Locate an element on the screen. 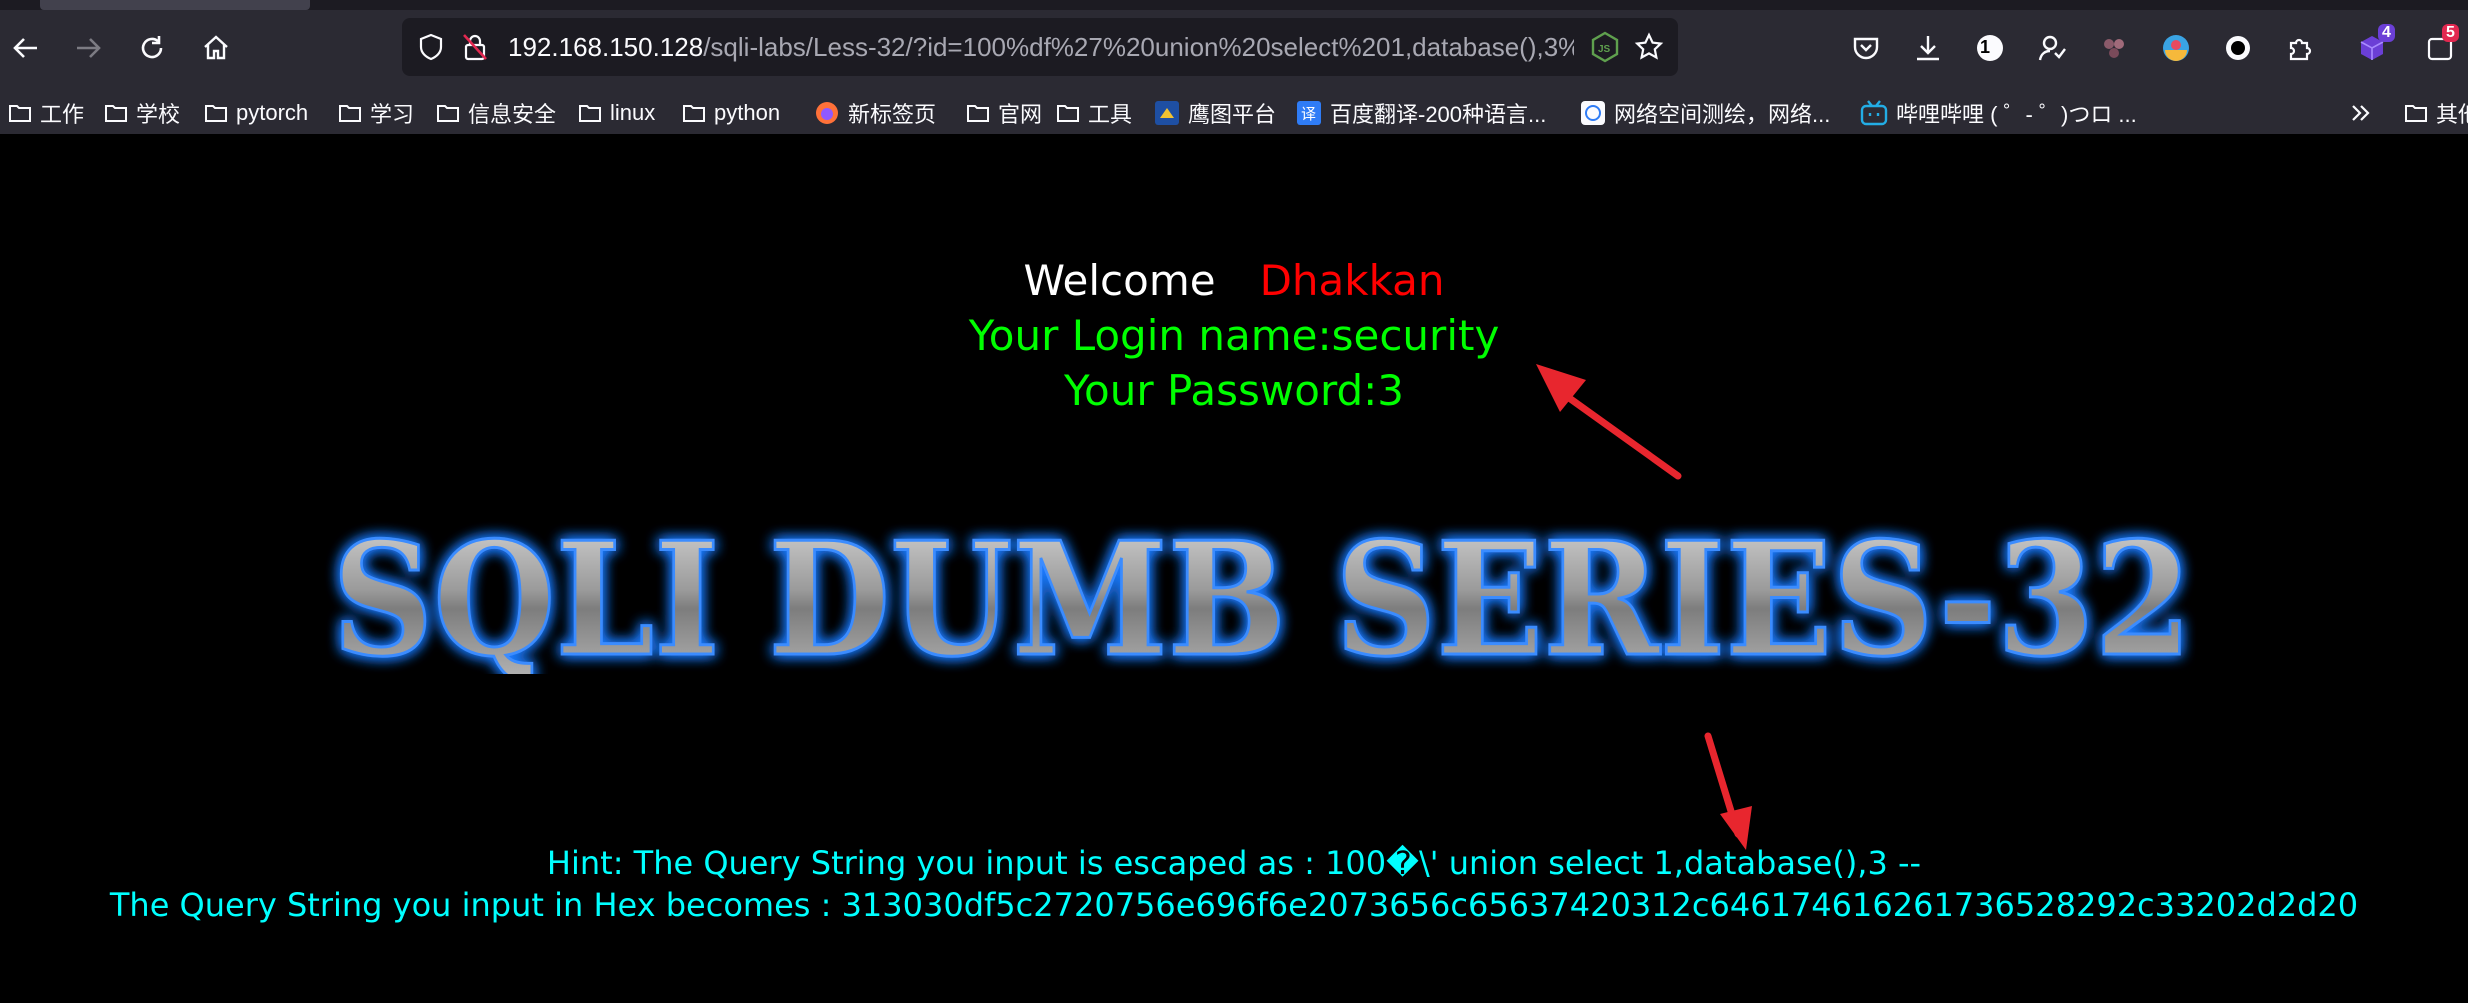 The width and height of the screenshot is (2468, 1003). bookmark-folder-school: 学校 is located at coordinates (142, 113).